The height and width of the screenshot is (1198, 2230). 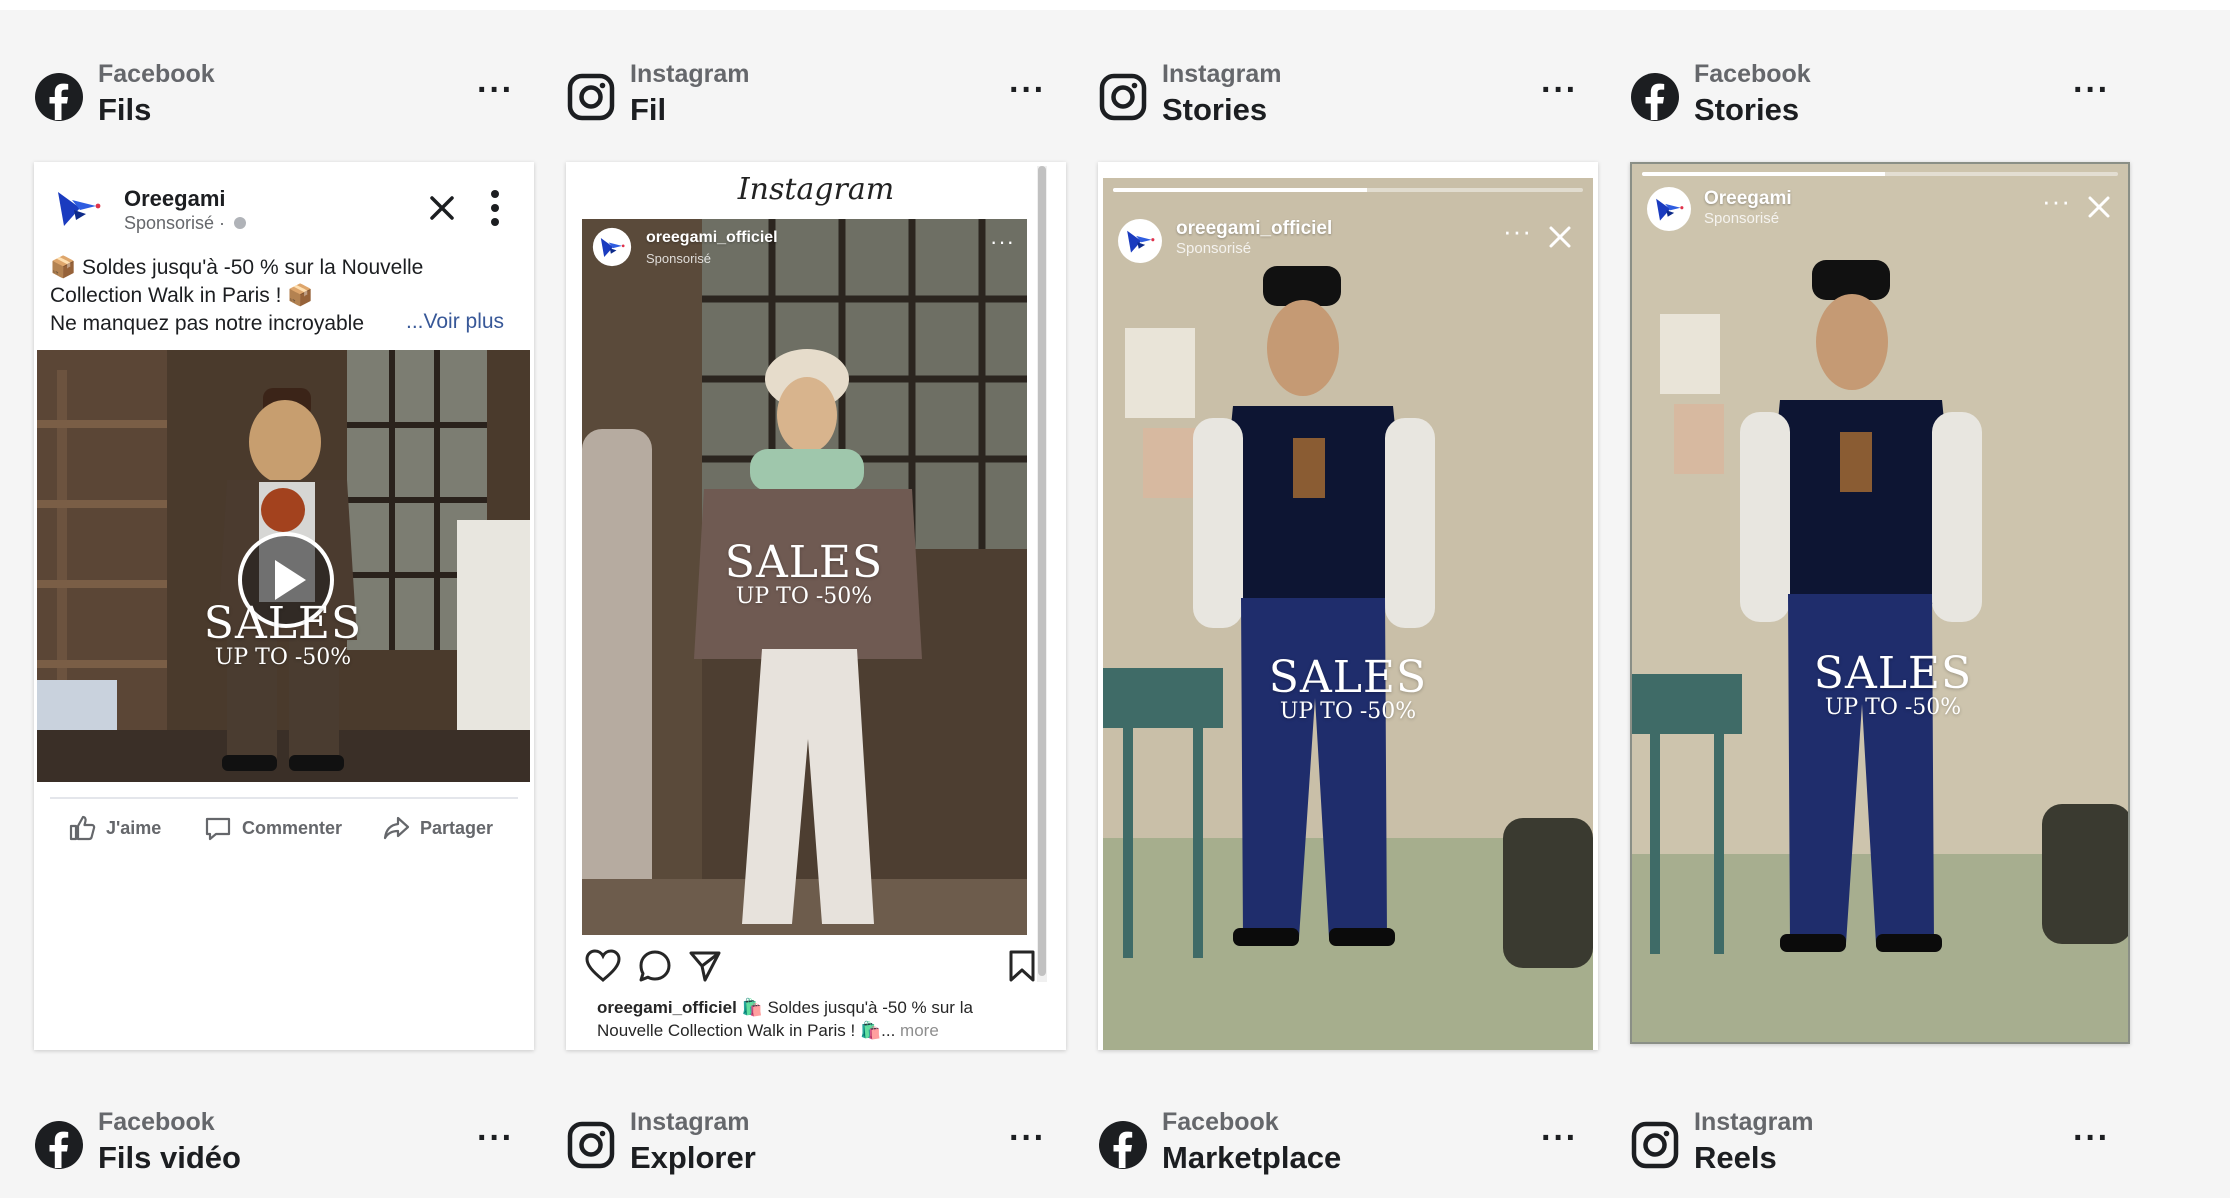 I want to click on thumbs-up-icon, so click(x=82, y=828).